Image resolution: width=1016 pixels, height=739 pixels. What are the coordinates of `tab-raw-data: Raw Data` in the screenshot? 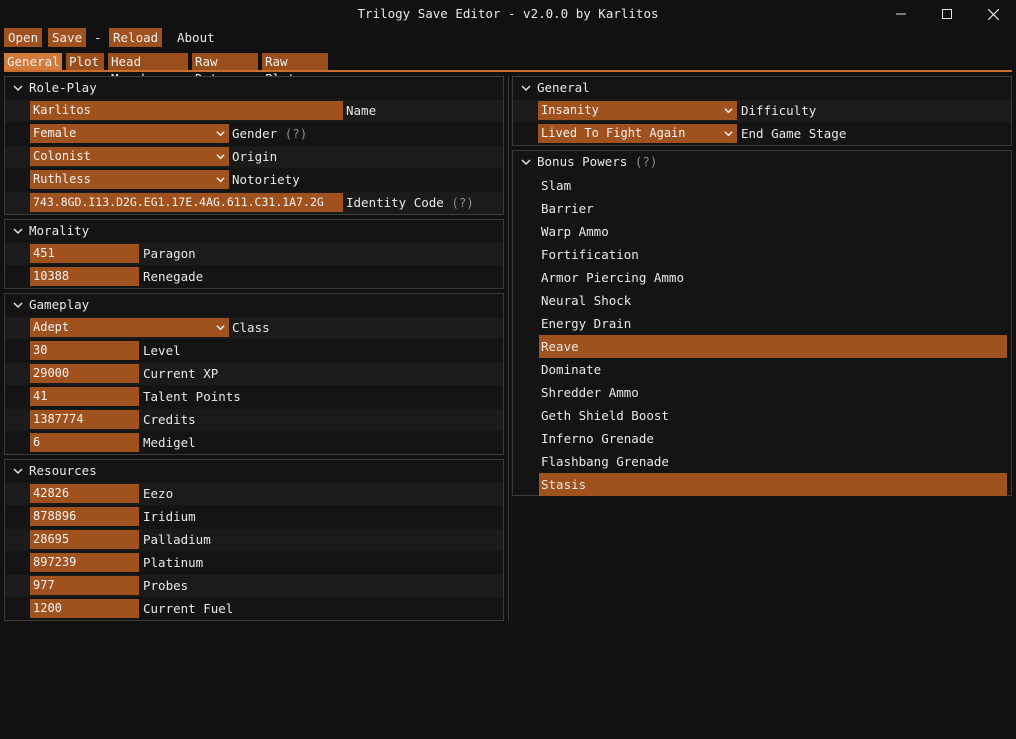 It's located at (225, 69).